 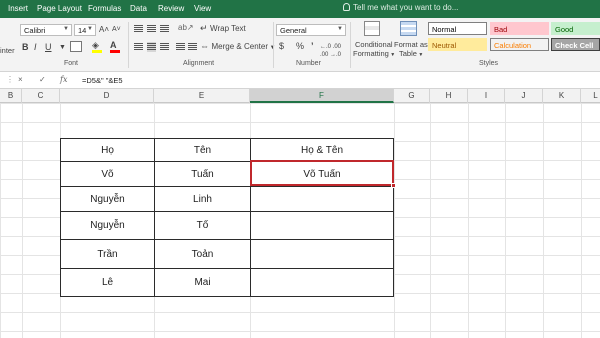 I want to click on fill-color-swatch, so click(x=97, y=51).